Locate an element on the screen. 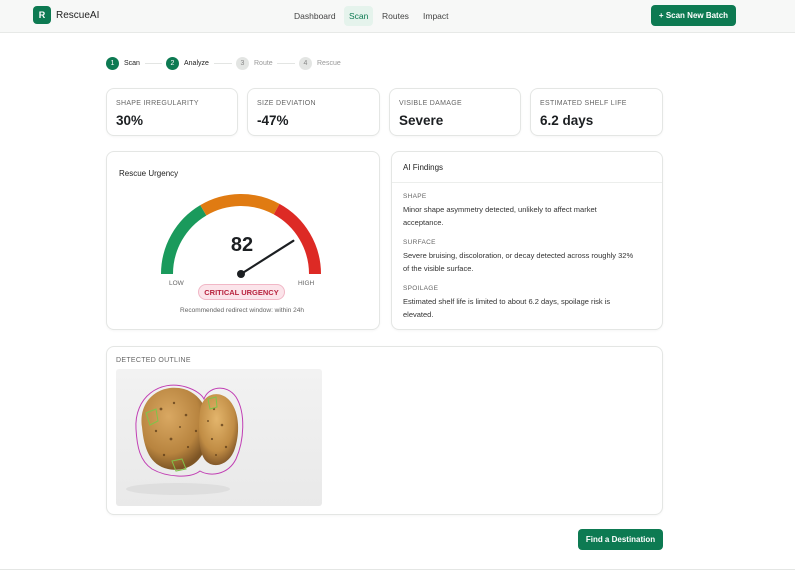 This screenshot has width=795, height=573. potato-left is located at coordinates (175, 428).